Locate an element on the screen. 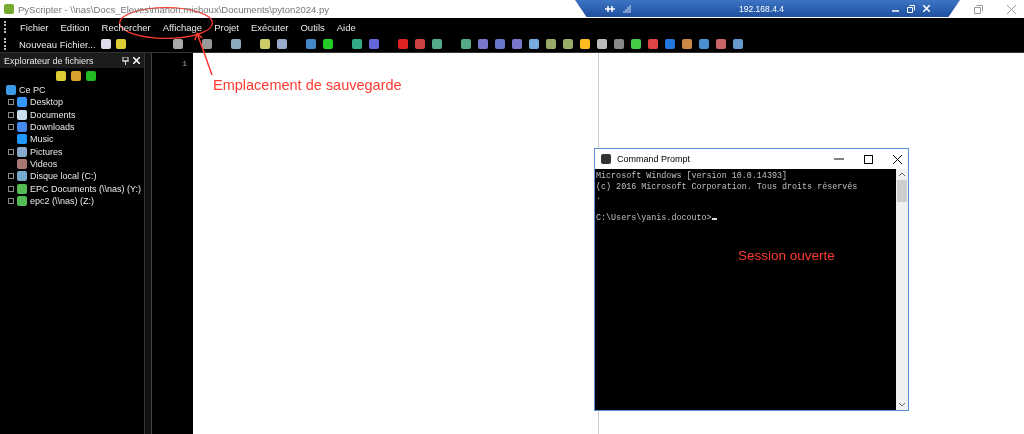  scrollbar is located at coordinates (902, 289).